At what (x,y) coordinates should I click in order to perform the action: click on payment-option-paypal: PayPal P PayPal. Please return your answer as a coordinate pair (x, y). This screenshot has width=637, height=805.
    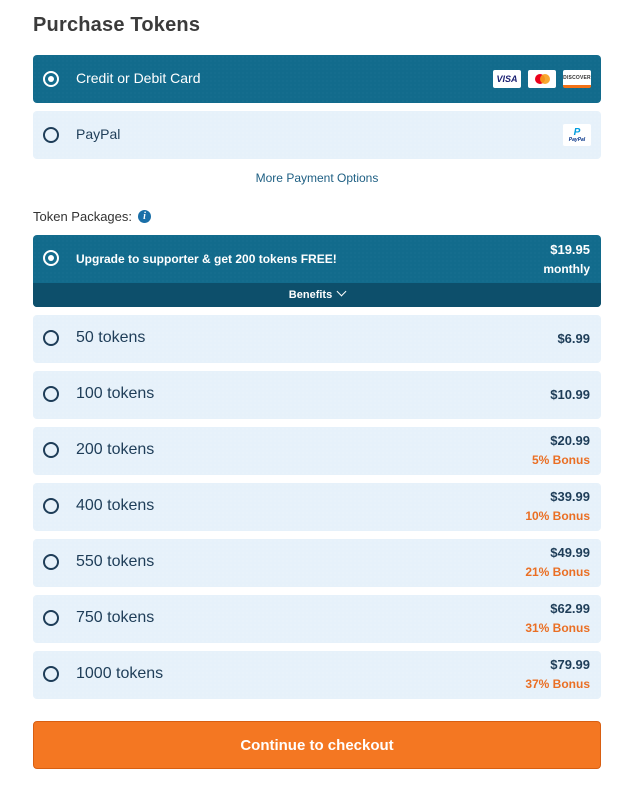
    Looking at the image, I should click on (317, 135).